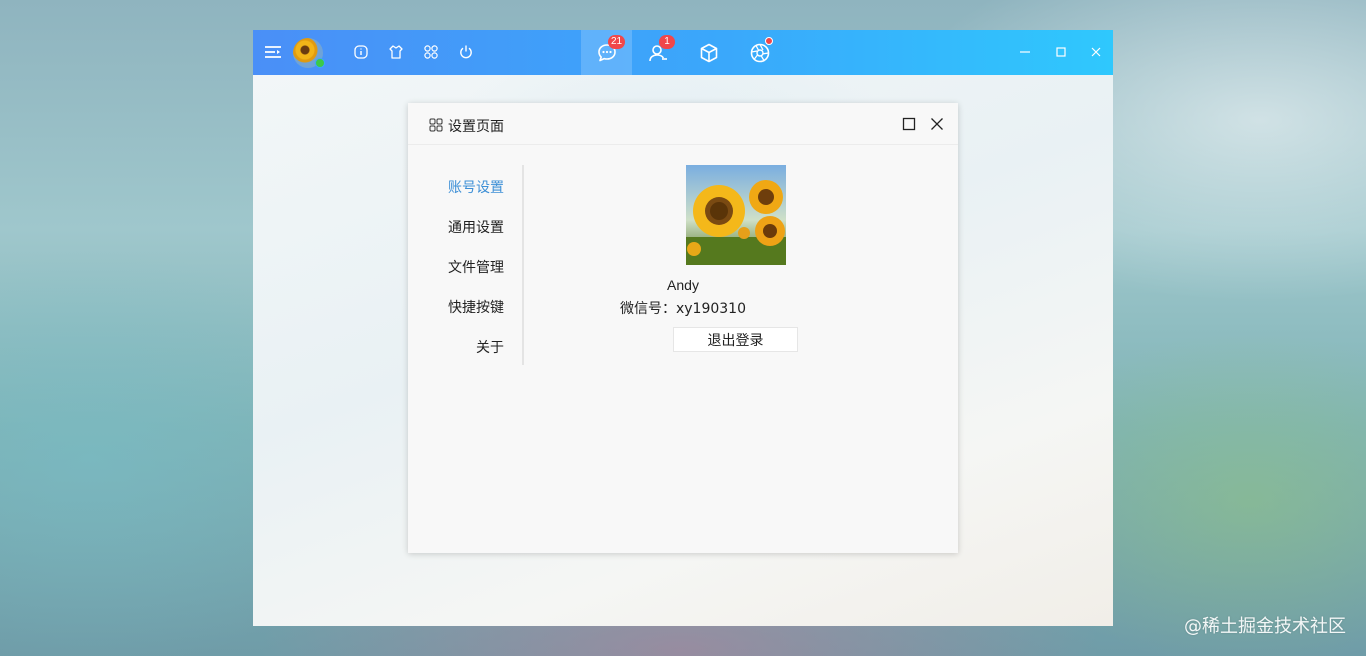 Image resolution: width=1366 pixels, height=656 pixels. Describe the element at coordinates (667, 42) in the screenshot. I see `contacts-badge: 1` at that location.